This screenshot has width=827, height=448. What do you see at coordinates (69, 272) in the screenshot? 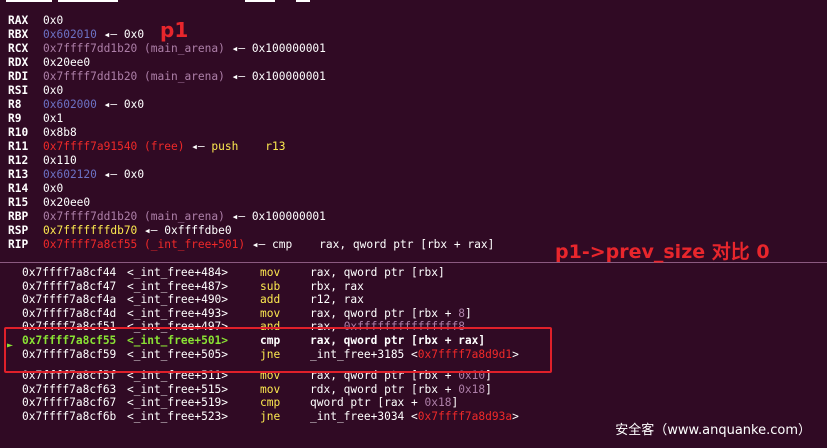
I see `instruction-address: 0x7ffff7a8cf44` at bounding box center [69, 272].